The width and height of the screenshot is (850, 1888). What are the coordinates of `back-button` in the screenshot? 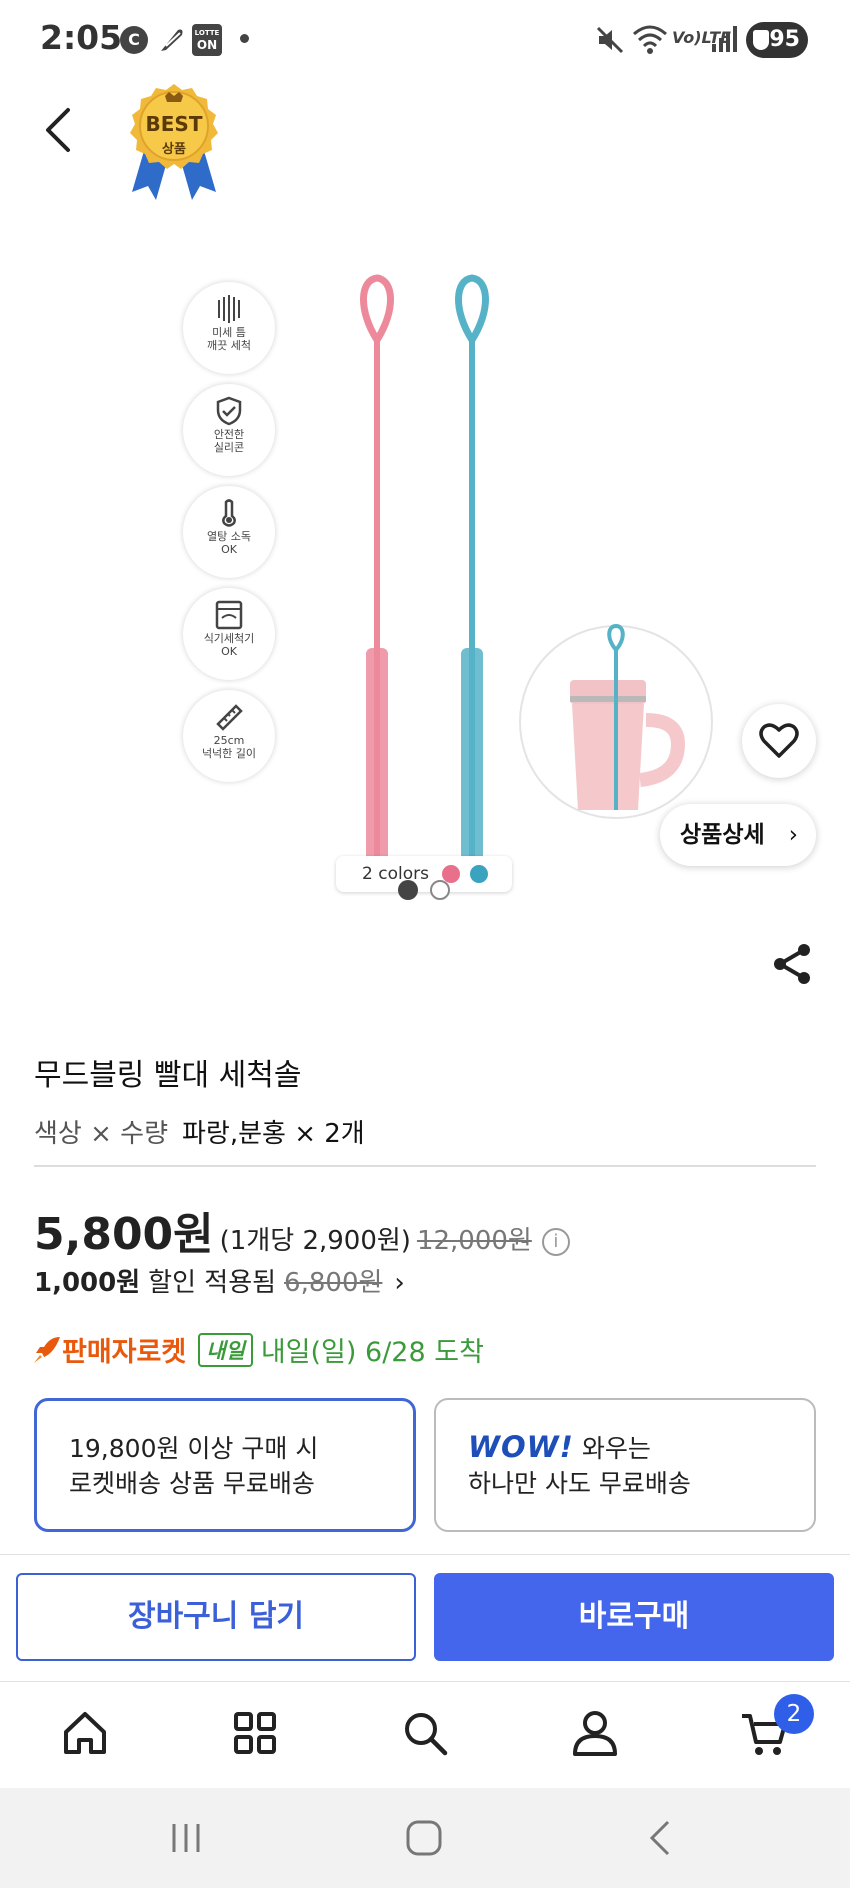 It's located at (58, 130).